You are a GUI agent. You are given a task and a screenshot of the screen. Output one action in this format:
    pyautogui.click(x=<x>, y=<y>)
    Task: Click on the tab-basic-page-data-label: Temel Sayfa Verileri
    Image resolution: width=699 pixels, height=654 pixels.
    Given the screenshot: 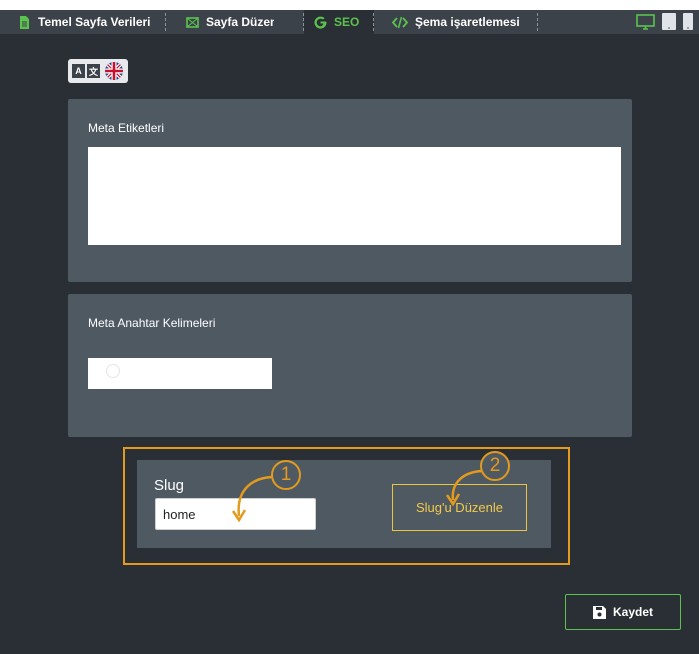 What is the action you would take?
    pyautogui.click(x=94, y=22)
    